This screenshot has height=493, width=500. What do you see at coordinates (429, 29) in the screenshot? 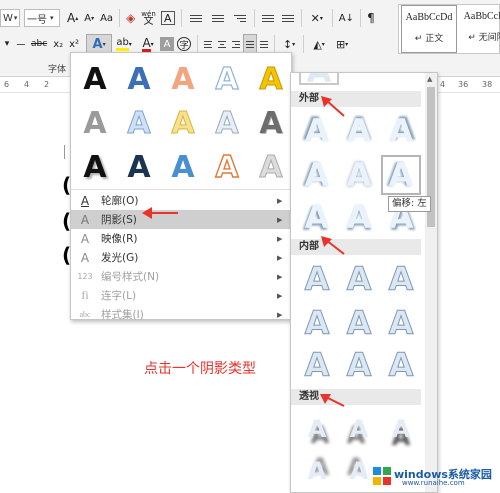
I see `style-normal: AaBbCcDd ↵ 正文` at bounding box center [429, 29].